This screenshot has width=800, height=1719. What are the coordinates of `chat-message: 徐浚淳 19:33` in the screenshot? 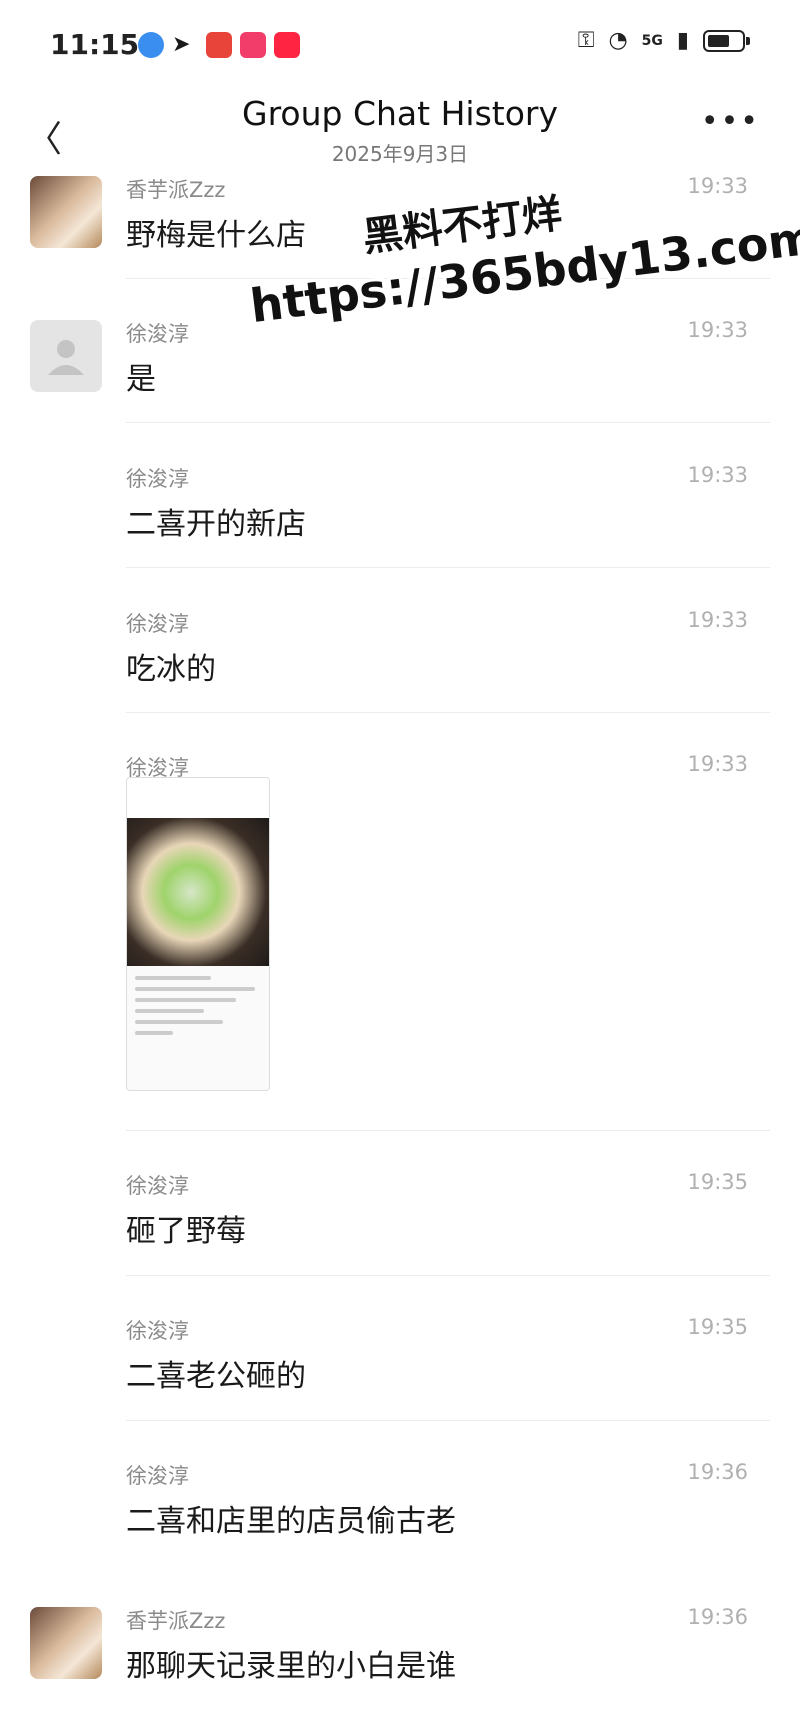 It's located at (400, 772).